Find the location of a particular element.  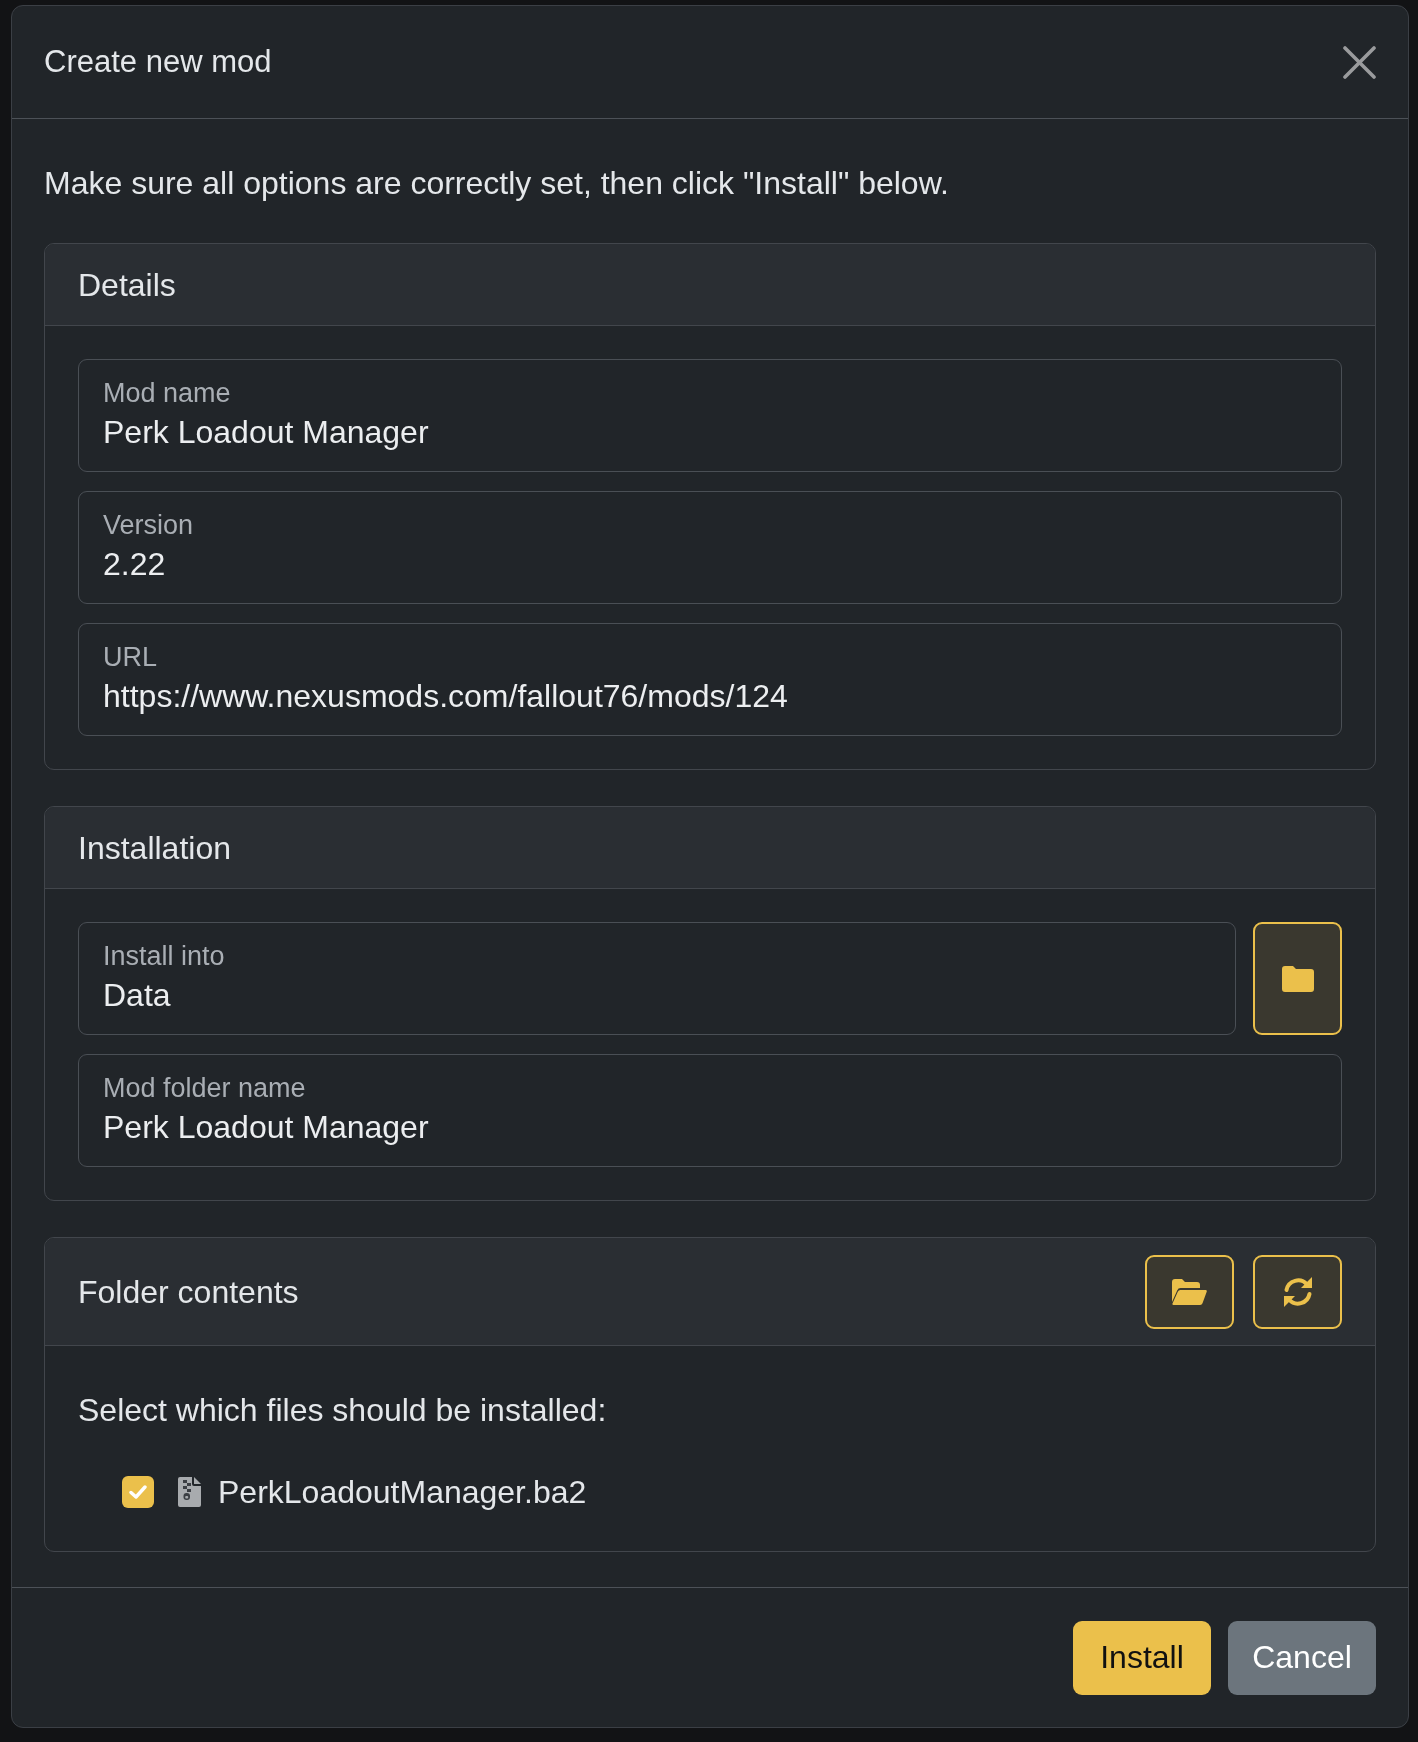

field-value: 2.22 is located at coordinates (134, 564).